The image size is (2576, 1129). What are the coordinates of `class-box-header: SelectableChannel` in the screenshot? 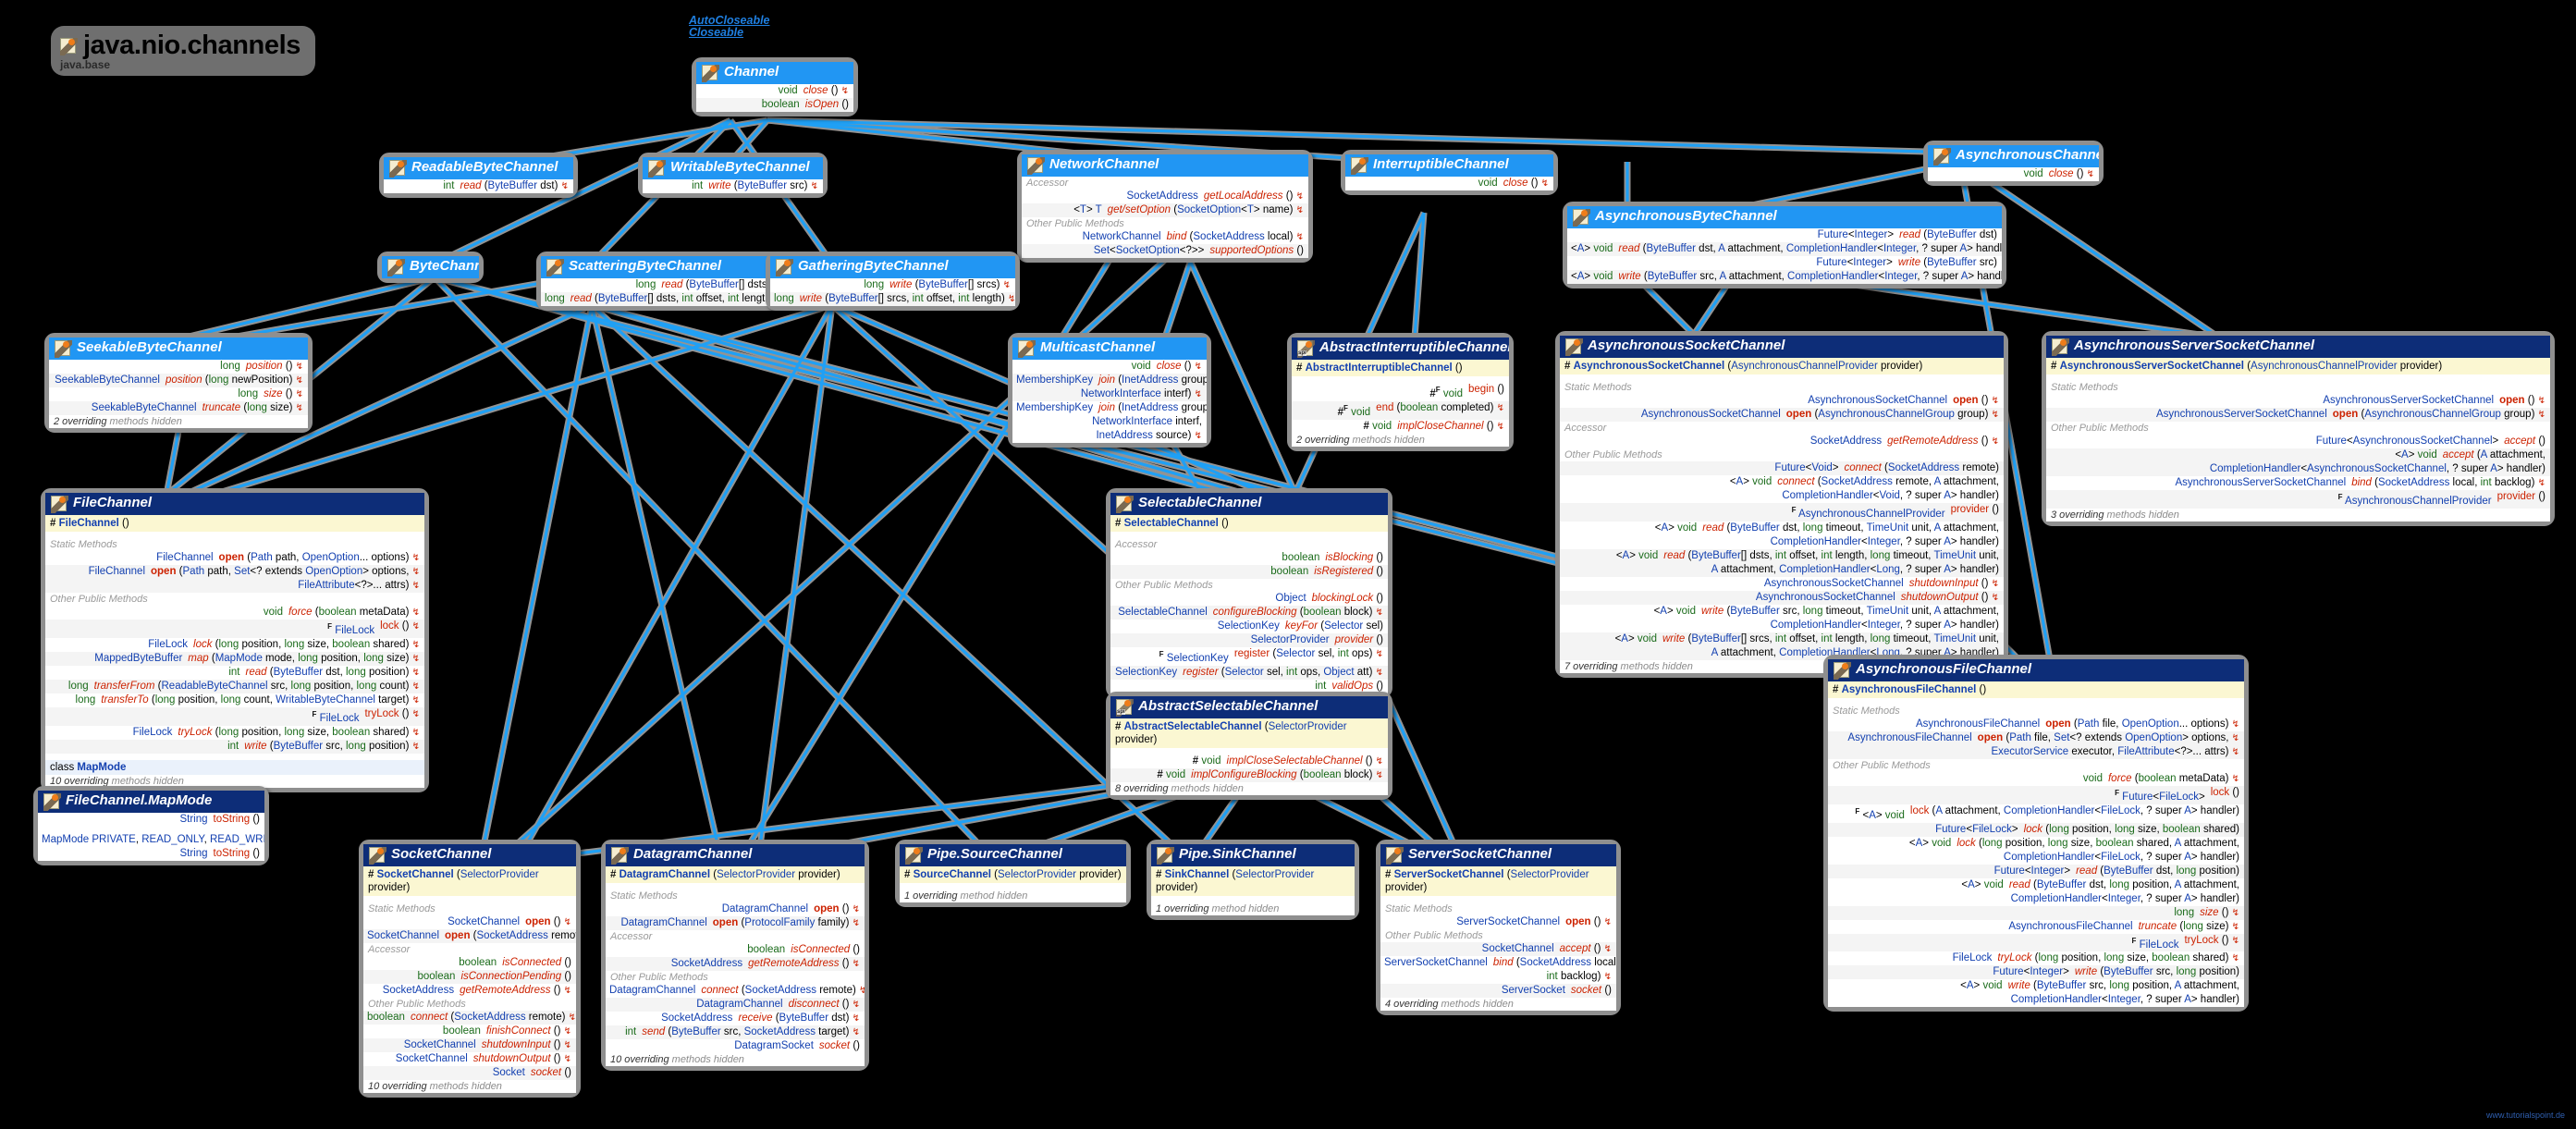 It's located at (1249, 504).